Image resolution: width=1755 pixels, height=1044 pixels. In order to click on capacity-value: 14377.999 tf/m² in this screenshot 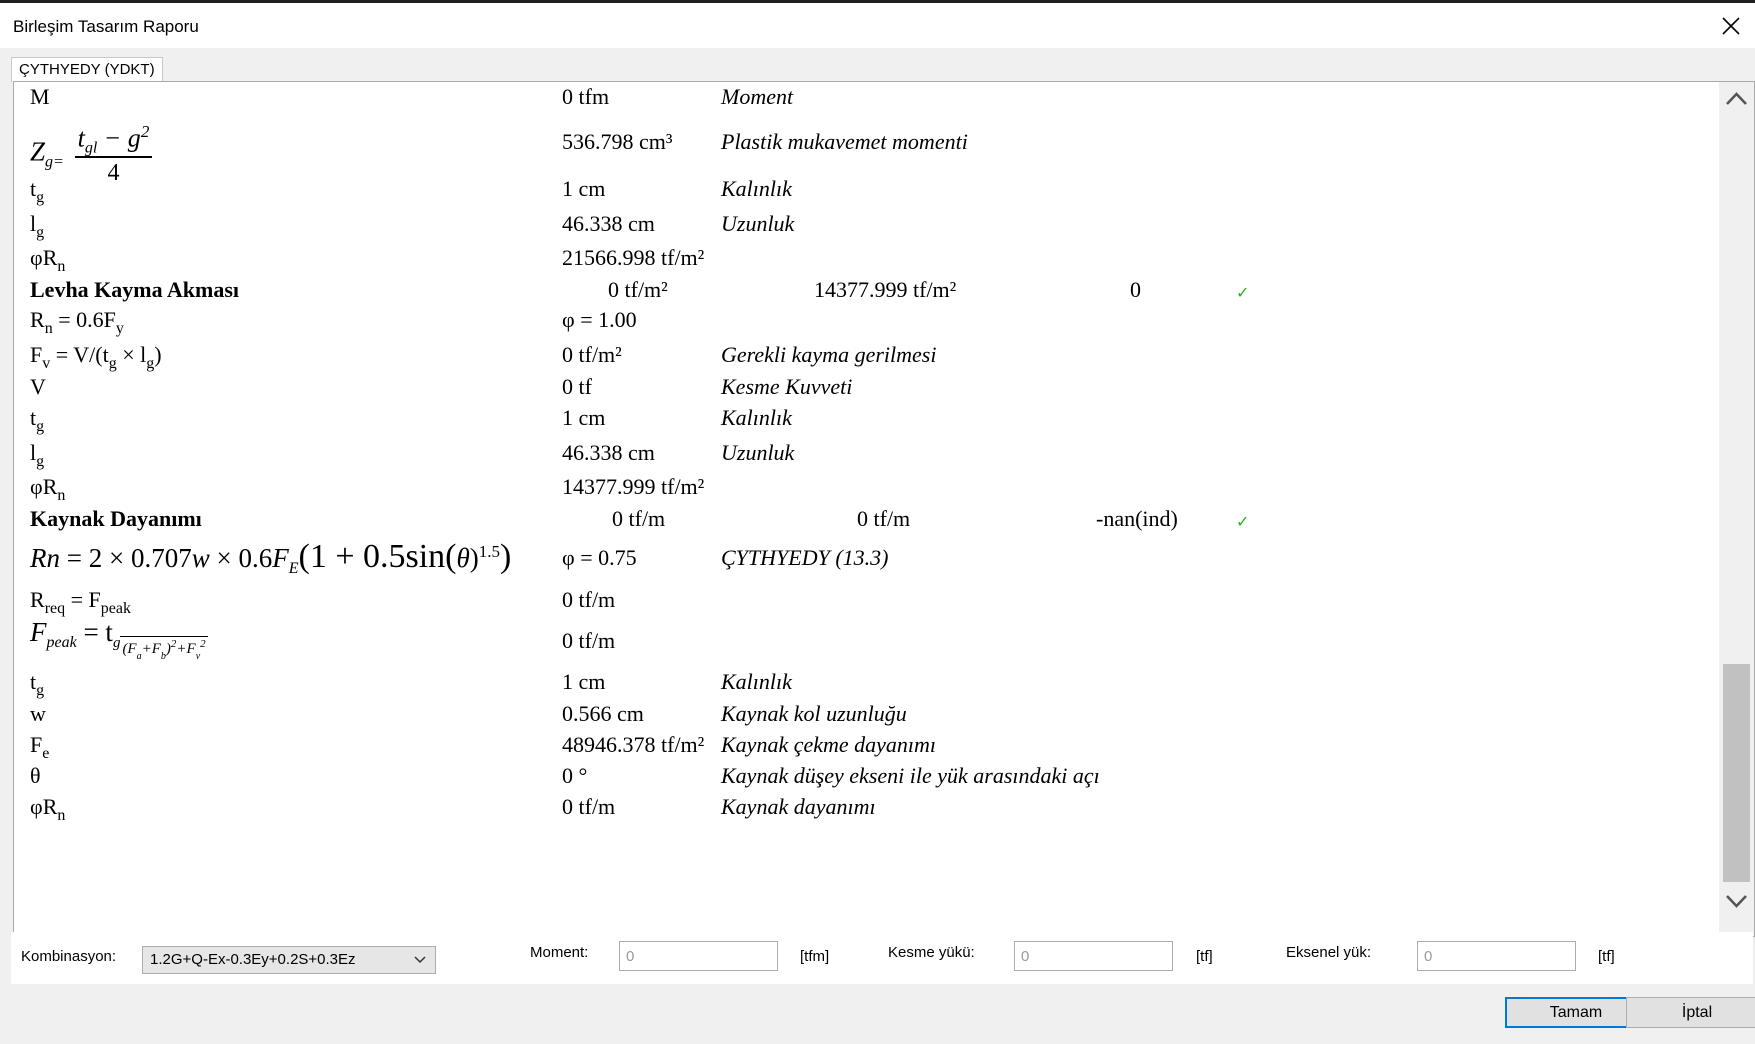, I will do `click(885, 289)`.